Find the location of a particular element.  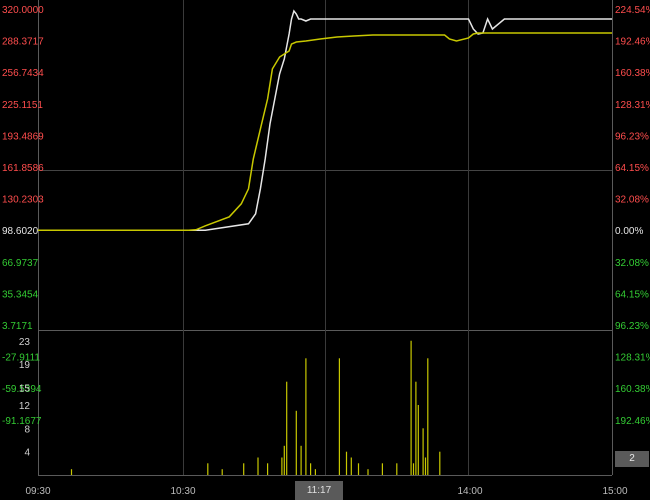

volume-tick-label: 15 is located at coordinates (25, 389).